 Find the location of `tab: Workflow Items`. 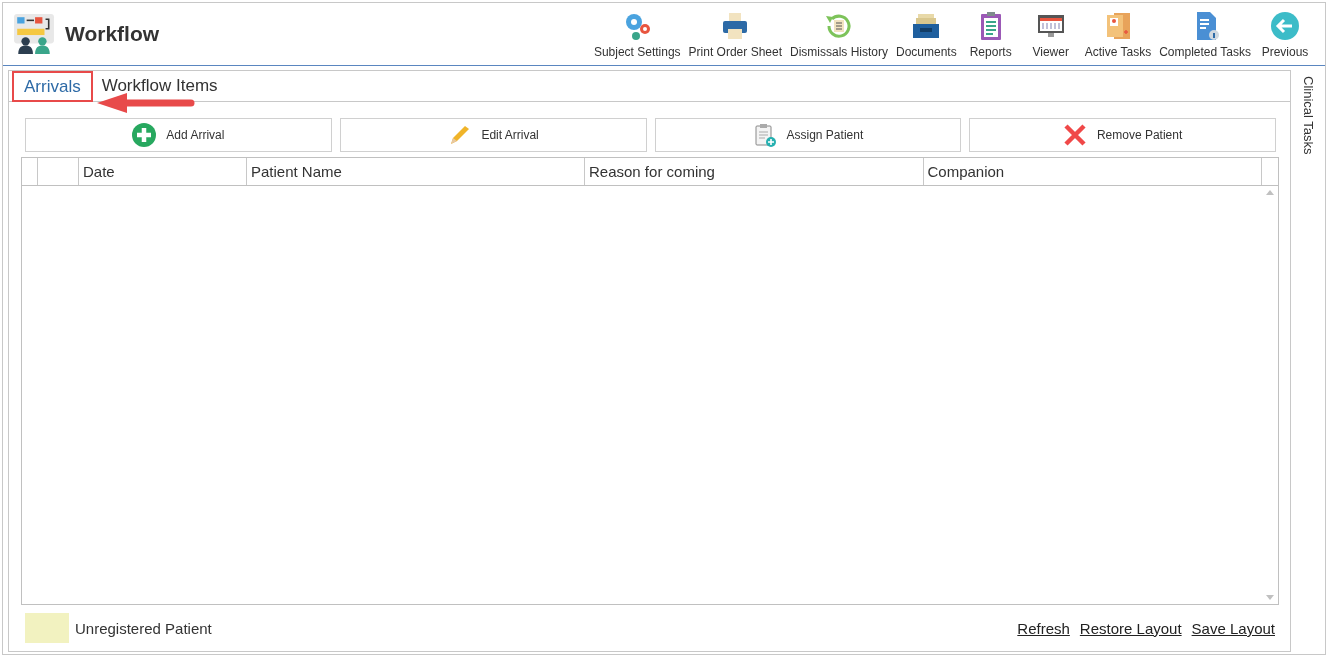

tab: Workflow Items is located at coordinates (159, 86).